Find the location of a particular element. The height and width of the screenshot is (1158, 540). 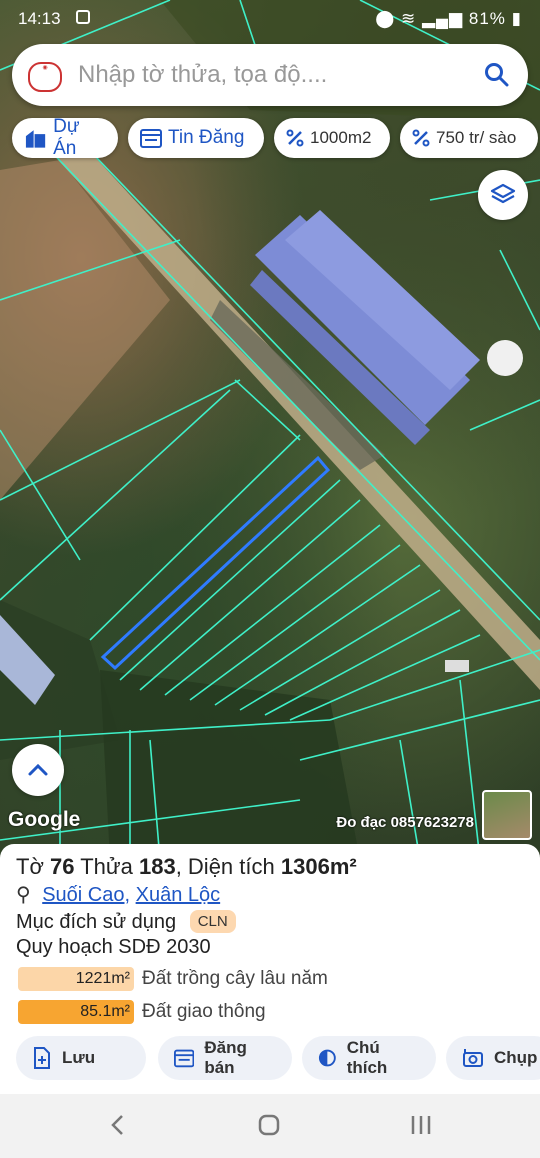

back-icon is located at coordinates (118, 1128).